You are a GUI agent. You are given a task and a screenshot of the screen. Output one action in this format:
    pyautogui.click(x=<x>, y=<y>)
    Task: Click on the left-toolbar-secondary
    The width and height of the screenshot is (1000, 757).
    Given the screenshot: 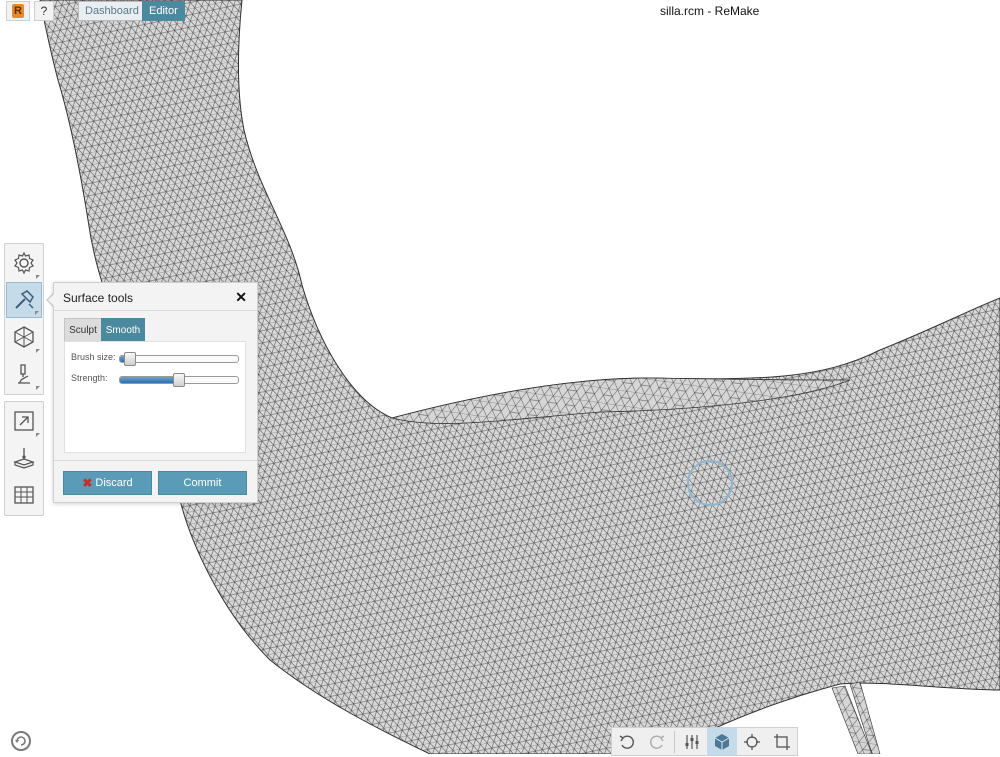 What is the action you would take?
    pyautogui.click(x=24, y=458)
    